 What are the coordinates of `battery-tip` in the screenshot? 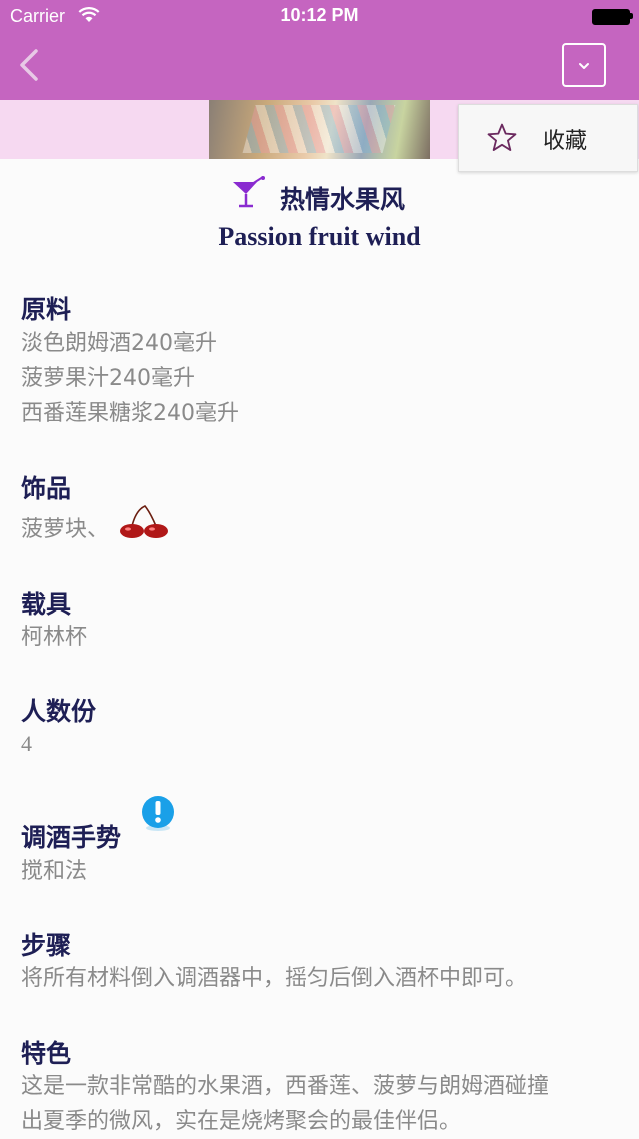 It's located at (631, 16).